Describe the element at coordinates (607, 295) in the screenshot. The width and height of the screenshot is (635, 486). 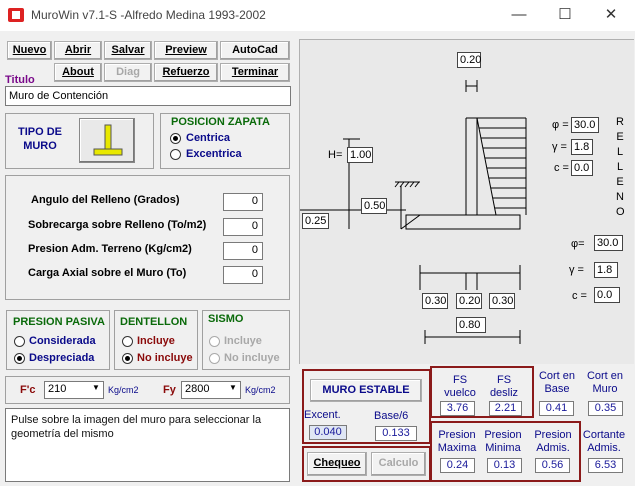
I see `c2-value: 0.0` at that location.